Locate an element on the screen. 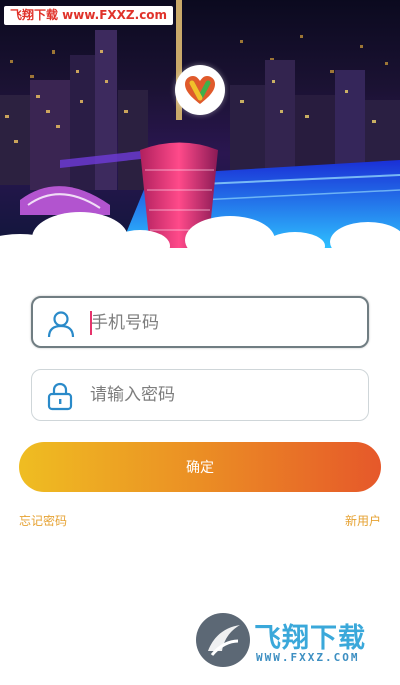  watermark-top: 飞翔下载 www.FXXZ.com is located at coordinates (89, 15).